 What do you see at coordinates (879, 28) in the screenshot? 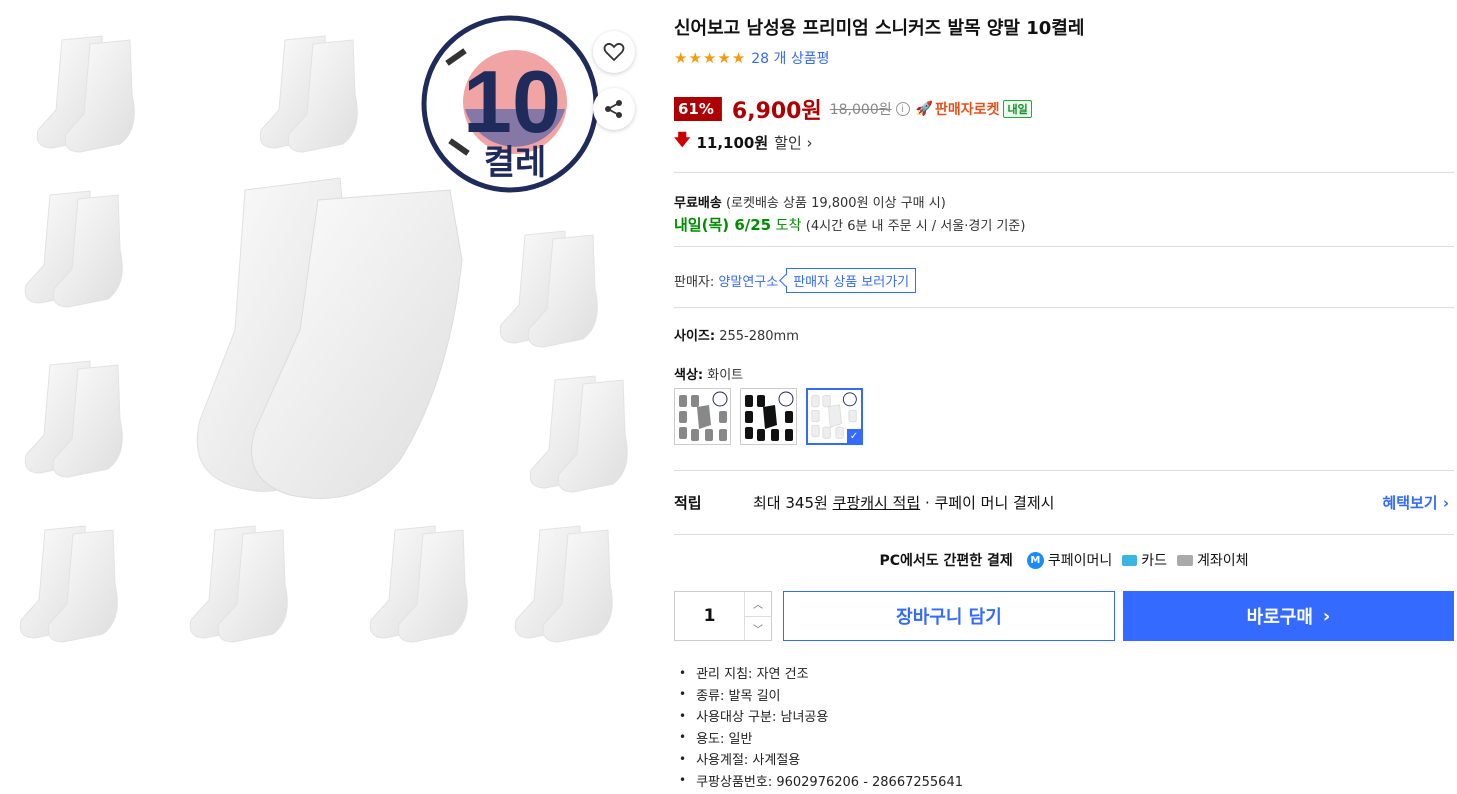
I see `product-title: 신어보고 남성용 프리미엄 스니커즈 발목 양말 10켤레` at bounding box center [879, 28].